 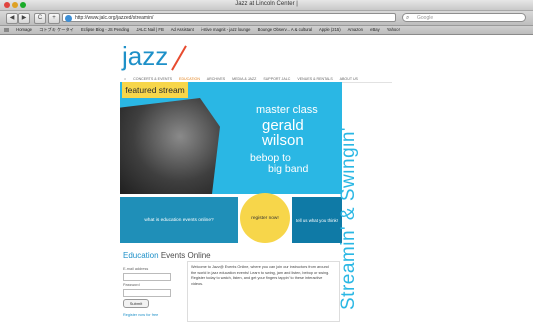 I want to click on register-now-button: register now!, so click(x=265, y=218).